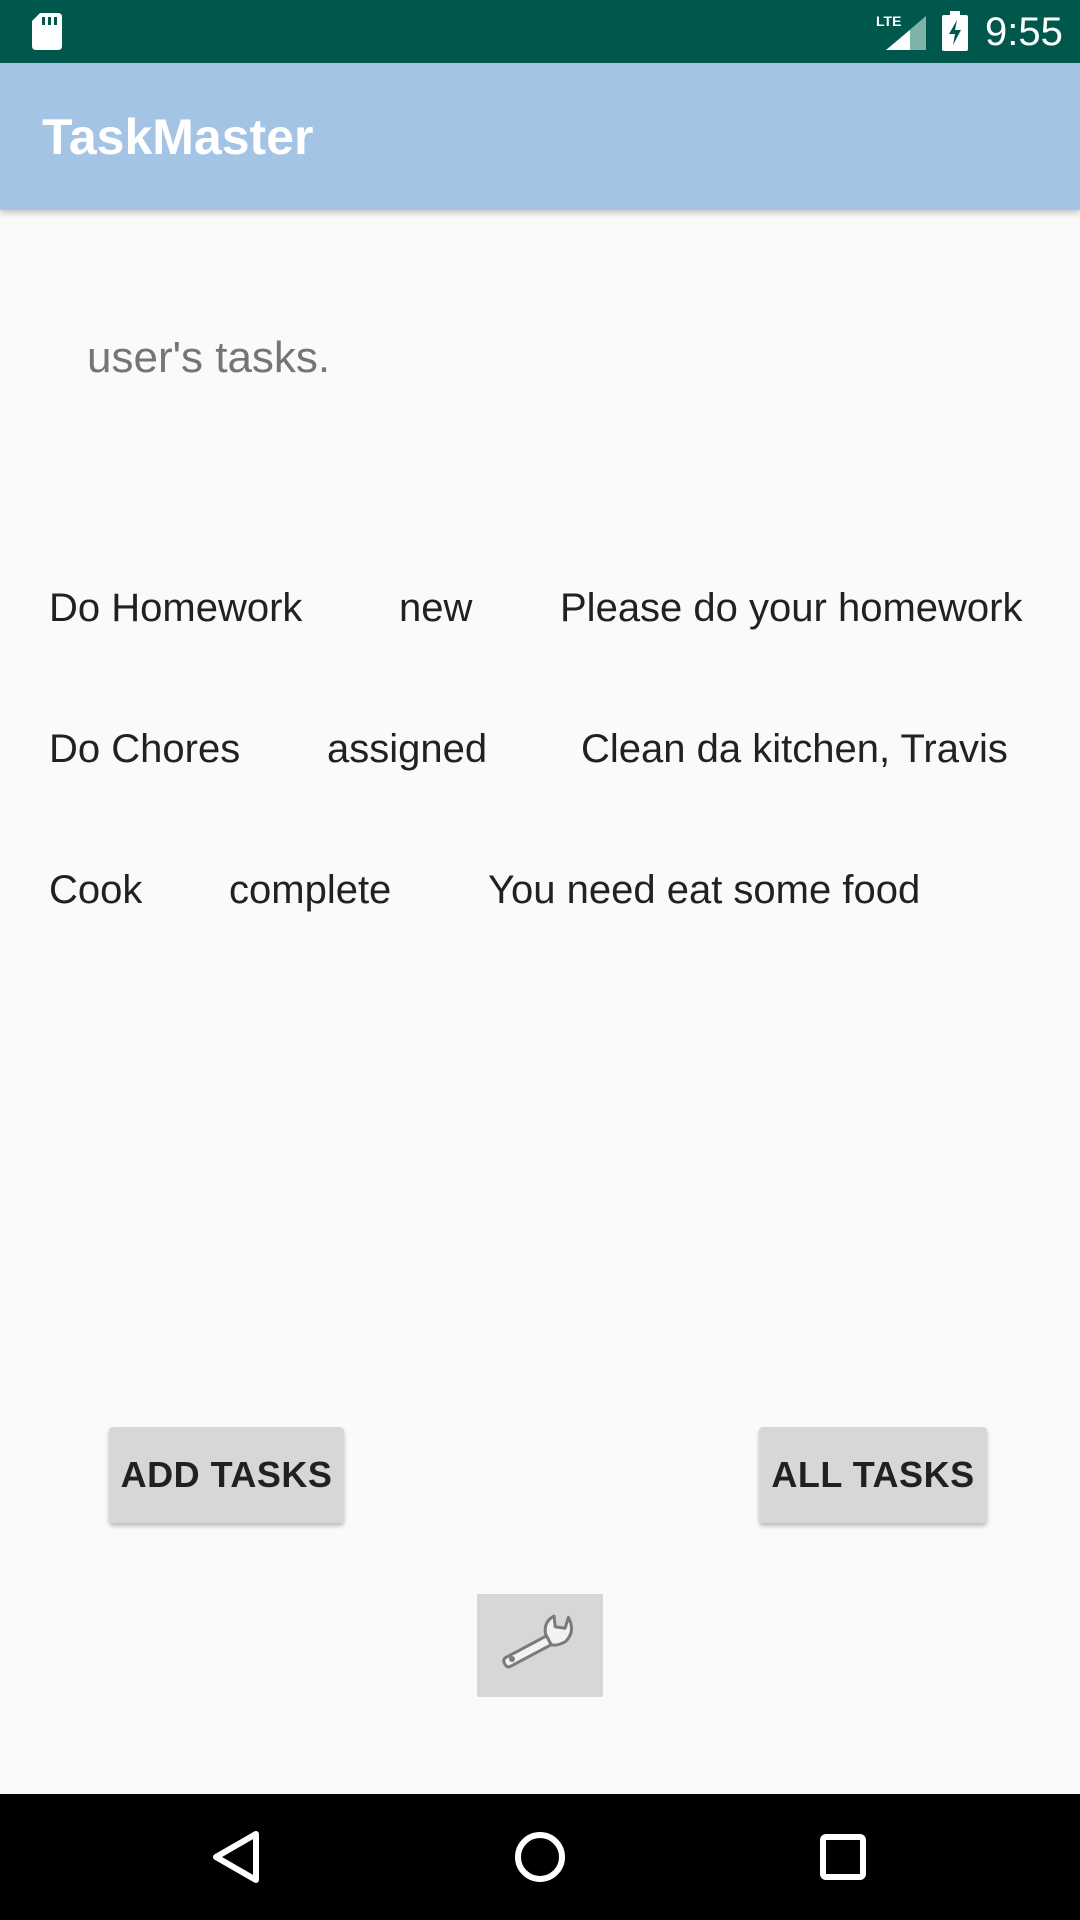  Describe the element at coordinates (226, 1475) in the screenshot. I see `add-tasks-button: ADD TASKS` at that location.